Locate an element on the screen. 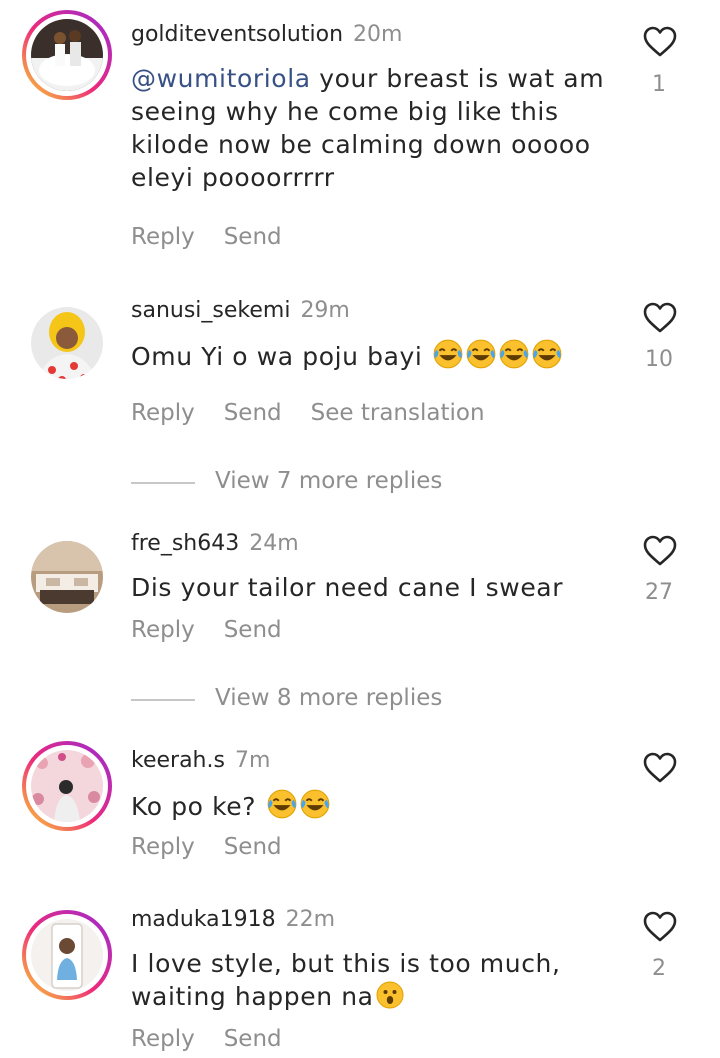 The width and height of the screenshot is (720, 1058). comment-username-row: keerah.s 7m is located at coordinates (200, 760).